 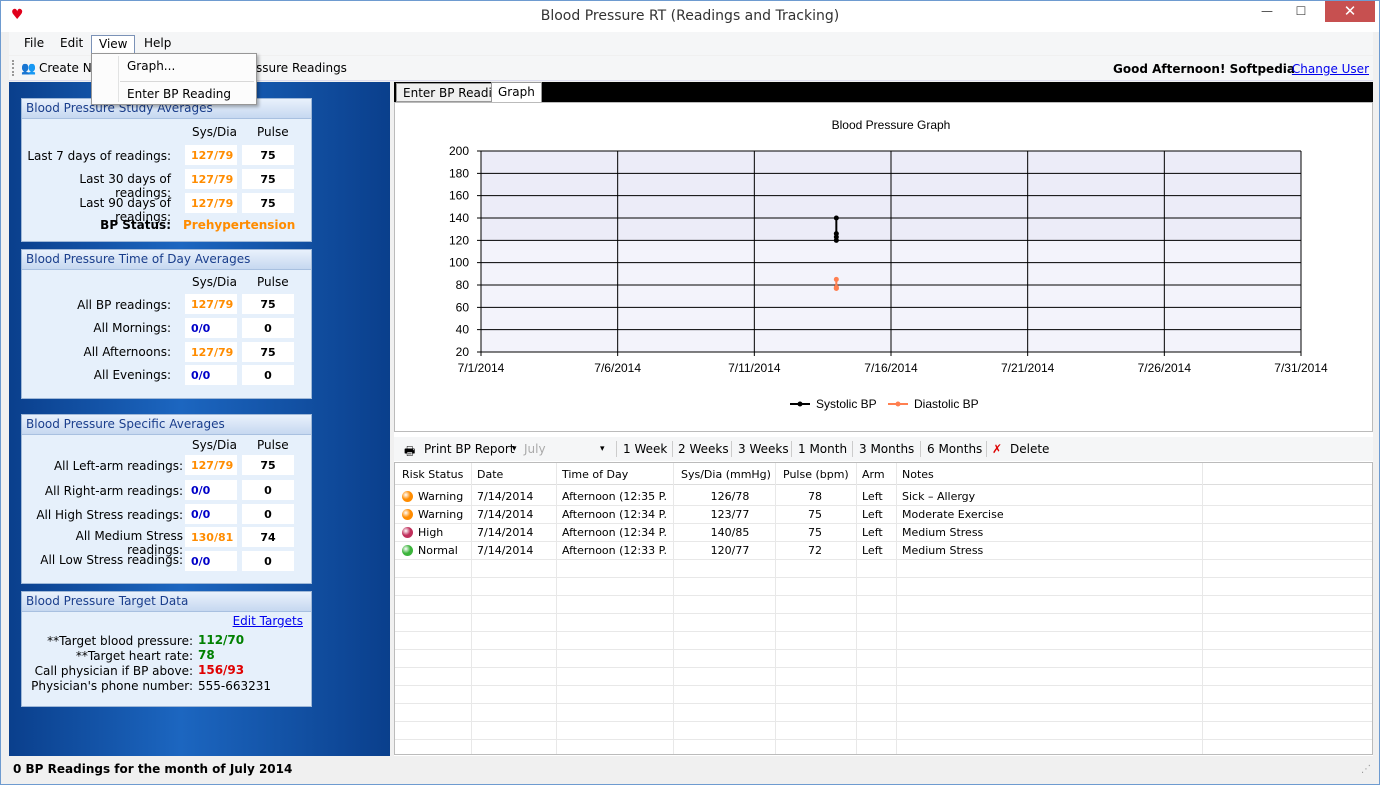 What do you see at coordinates (134, 656) in the screenshot?
I see `target-hr-label: **Target heart rate:` at bounding box center [134, 656].